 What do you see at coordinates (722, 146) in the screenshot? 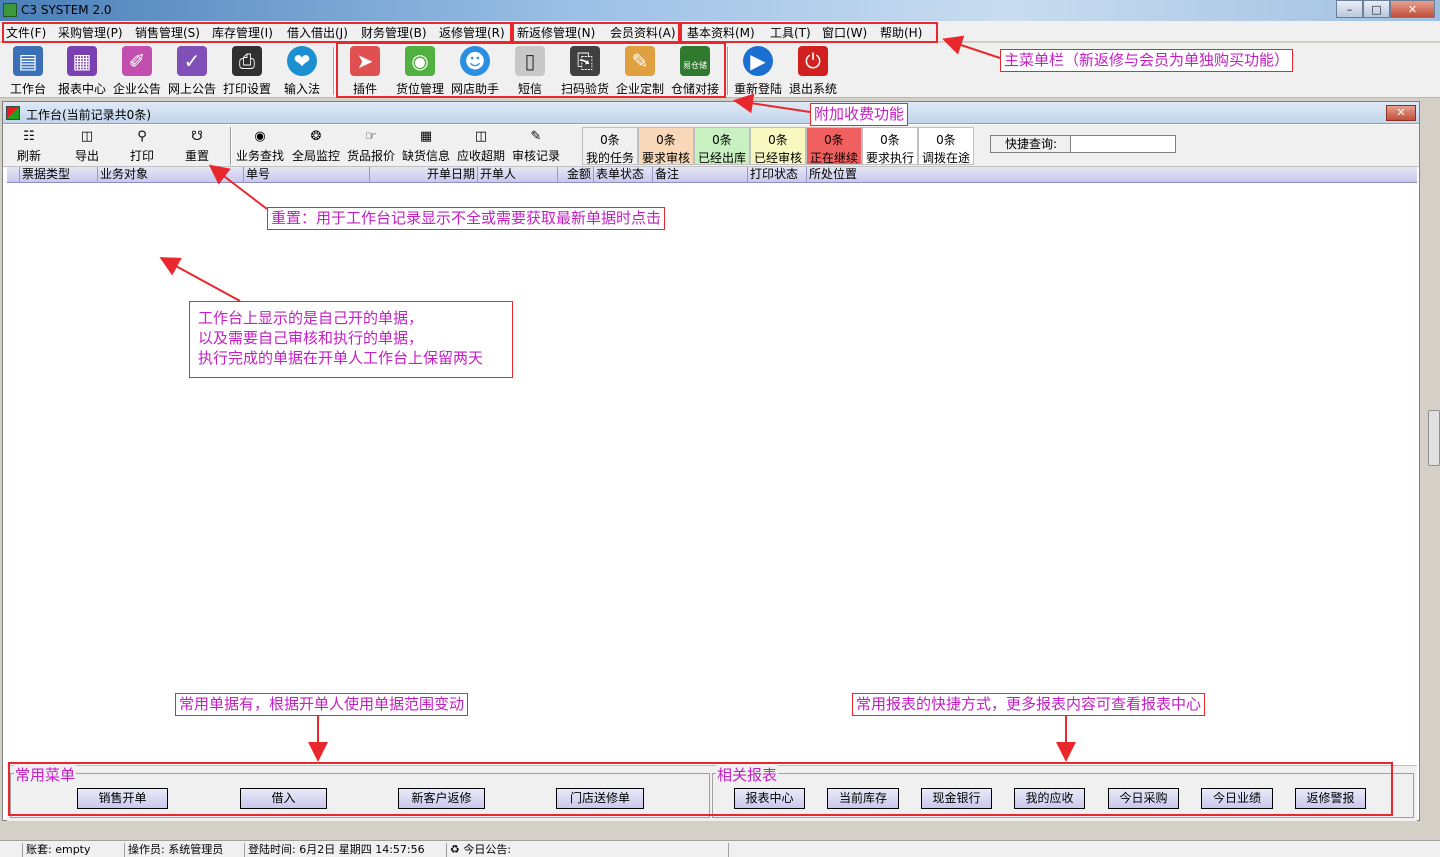
I see `counter-shipped: 0条 已经出库` at bounding box center [722, 146].